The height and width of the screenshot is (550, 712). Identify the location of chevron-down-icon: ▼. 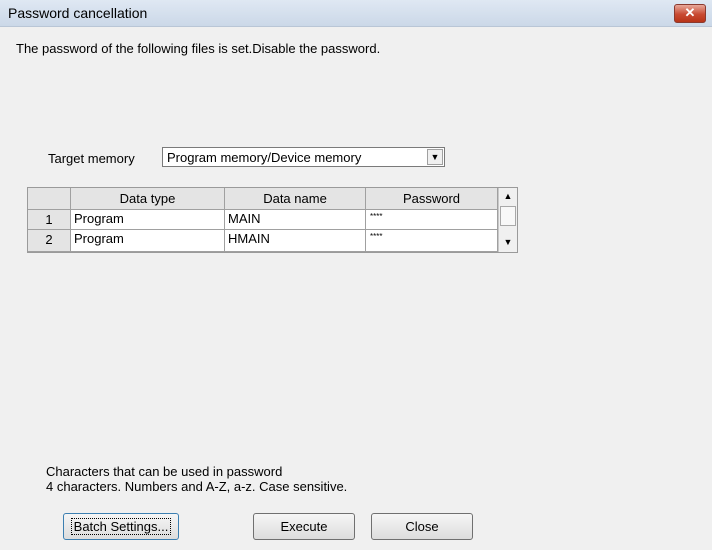
(435, 157).